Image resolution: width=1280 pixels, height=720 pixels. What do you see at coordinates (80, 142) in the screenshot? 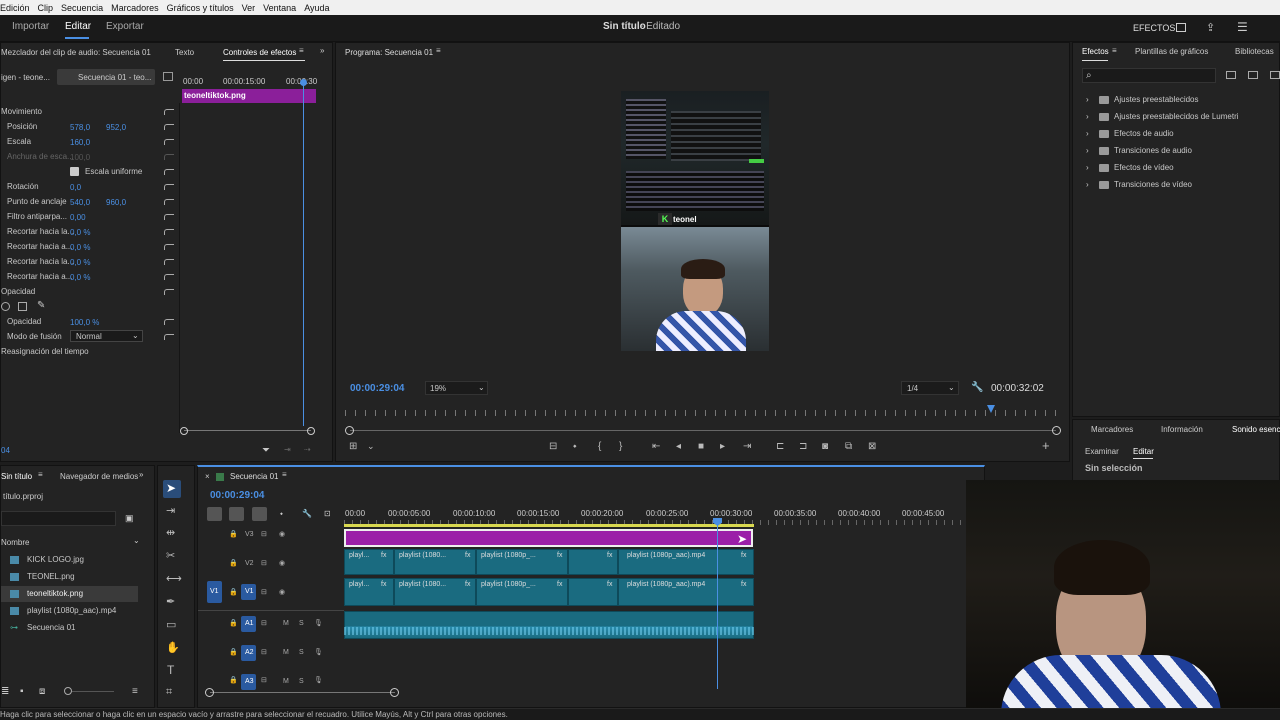
I see `escala-value: 160,0` at bounding box center [80, 142].